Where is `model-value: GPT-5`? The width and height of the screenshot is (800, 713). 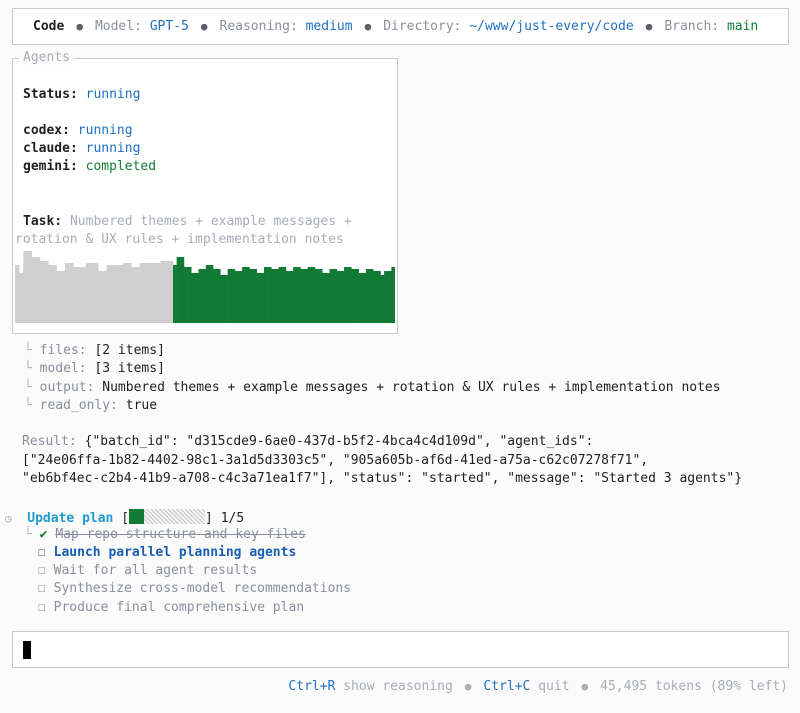 model-value: GPT-5 is located at coordinates (169, 26).